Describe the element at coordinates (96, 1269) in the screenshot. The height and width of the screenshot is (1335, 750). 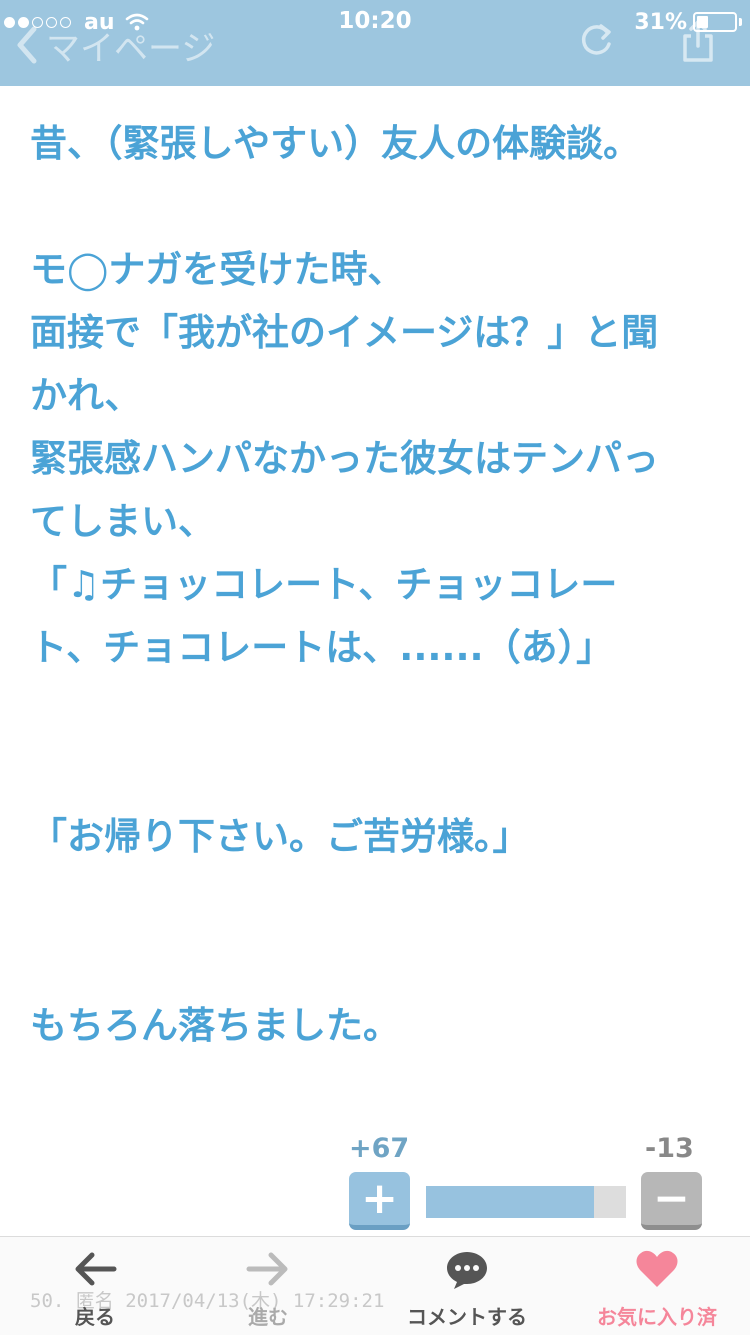
I see `arrow-left-icon` at that location.